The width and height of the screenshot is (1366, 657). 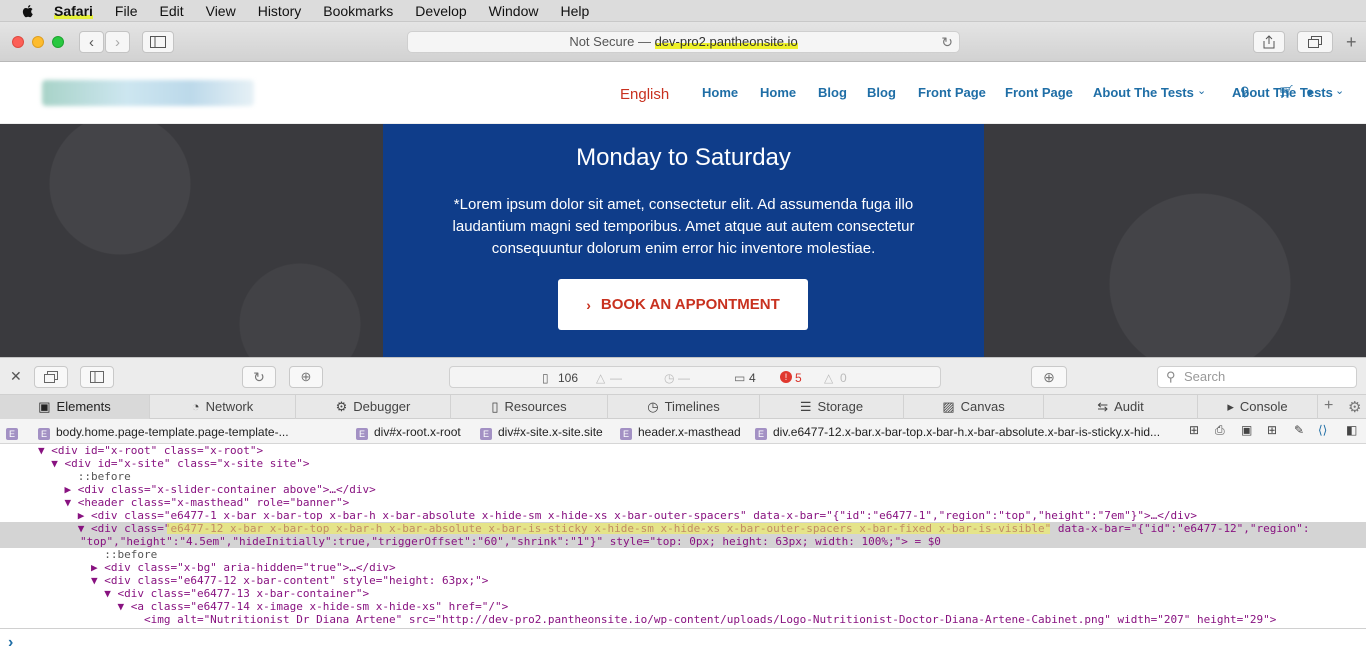 What do you see at coordinates (97, 377) in the screenshot?
I see `dock-side-button` at bounding box center [97, 377].